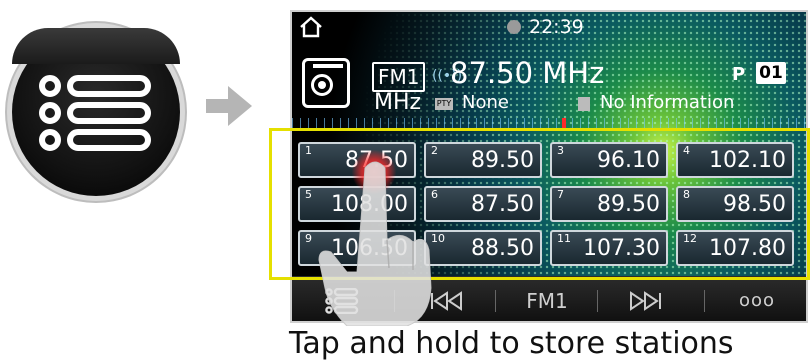 This screenshot has width=812, height=364. What do you see at coordinates (564, 123) in the screenshot?
I see `tuning-pointer` at bounding box center [564, 123].